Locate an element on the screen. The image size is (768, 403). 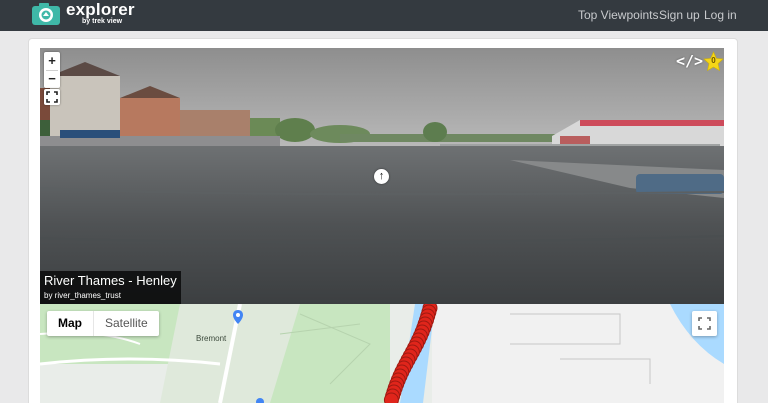
zoom-control: + − is located at coordinates (52, 70).